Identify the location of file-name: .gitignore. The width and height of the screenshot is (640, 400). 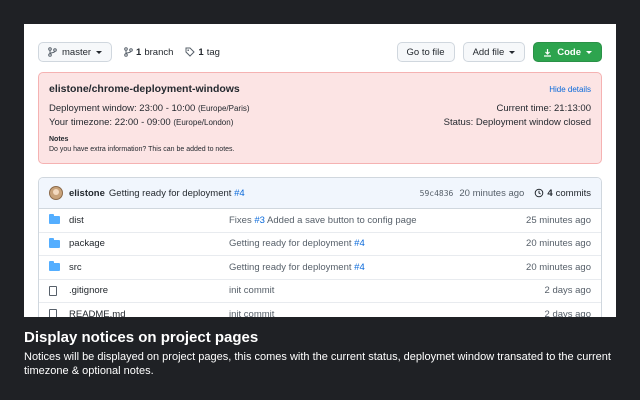
(149, 290).